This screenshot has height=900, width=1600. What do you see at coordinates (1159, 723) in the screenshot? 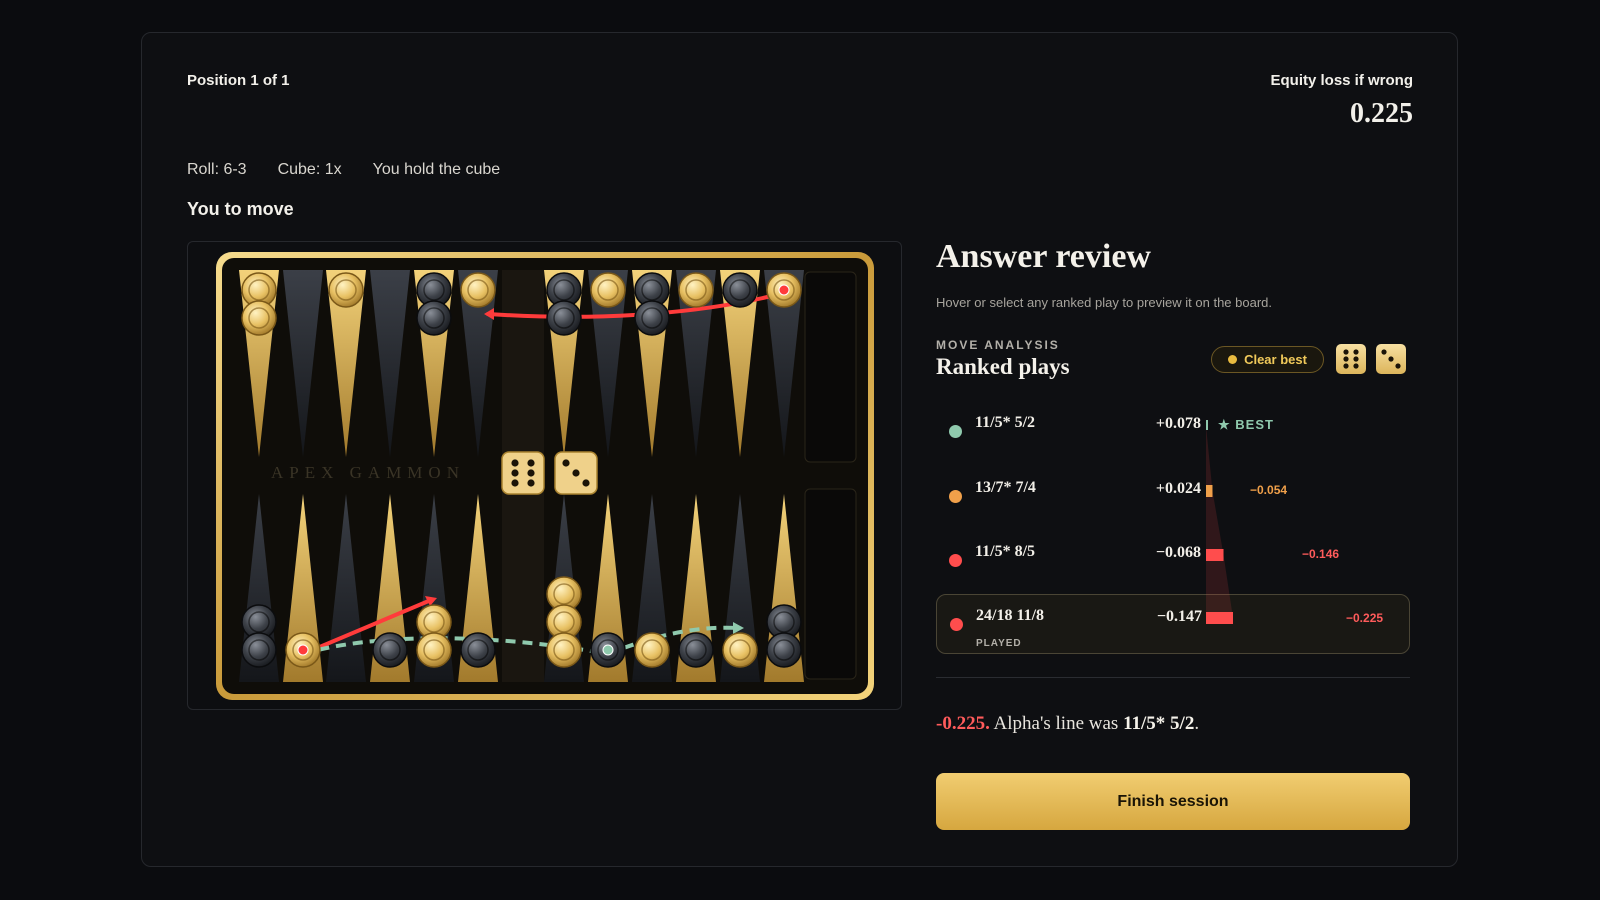
I see `summary-best-move: 11/5* 5/2` at bounding box center [1159, 723].